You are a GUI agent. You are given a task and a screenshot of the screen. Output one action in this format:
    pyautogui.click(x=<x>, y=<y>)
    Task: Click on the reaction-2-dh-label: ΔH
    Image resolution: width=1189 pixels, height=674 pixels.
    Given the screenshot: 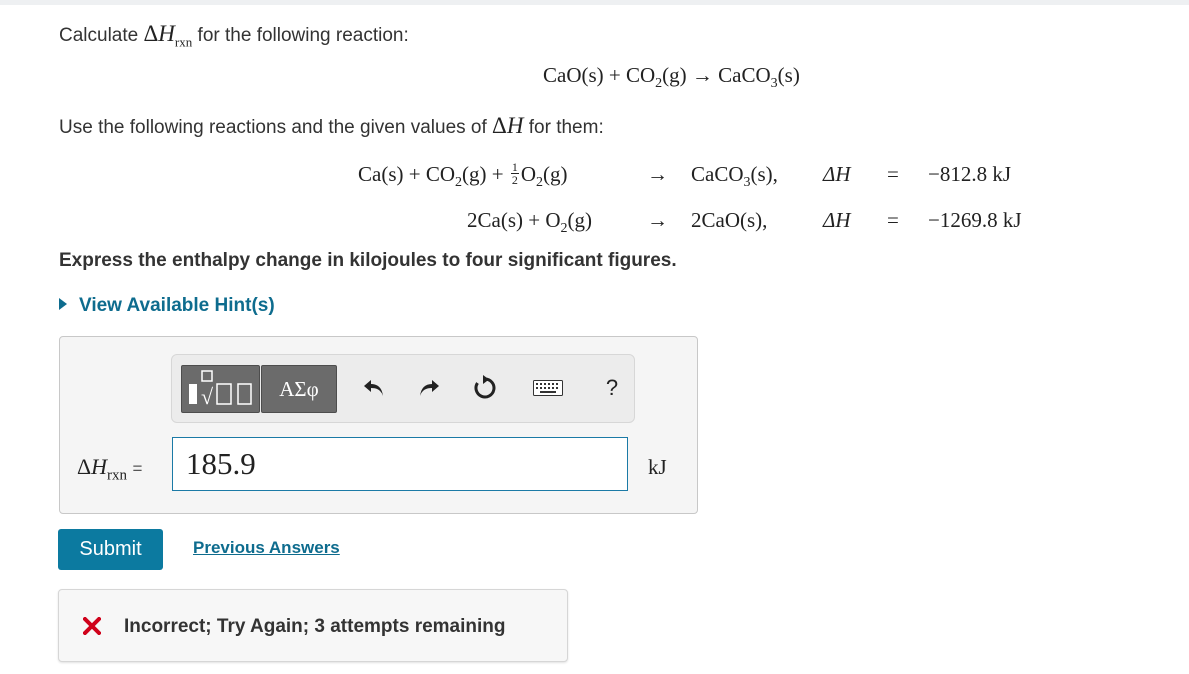 What is the action you would take?
    pyautogui.click(x=837, y=220)
    